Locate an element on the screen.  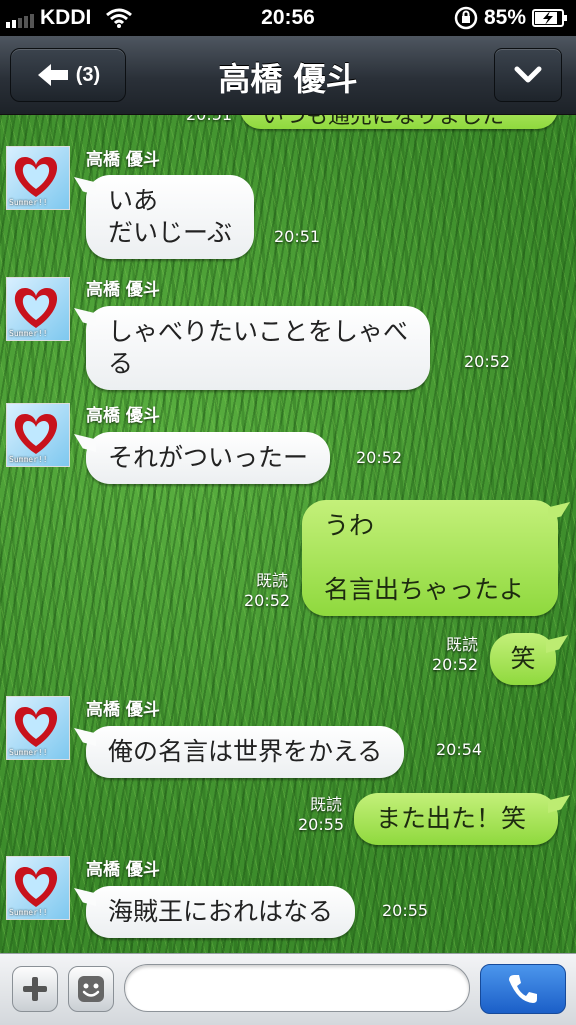
outgoing-message-bubble: また出た！笑 is located at coordinates (456, 819).